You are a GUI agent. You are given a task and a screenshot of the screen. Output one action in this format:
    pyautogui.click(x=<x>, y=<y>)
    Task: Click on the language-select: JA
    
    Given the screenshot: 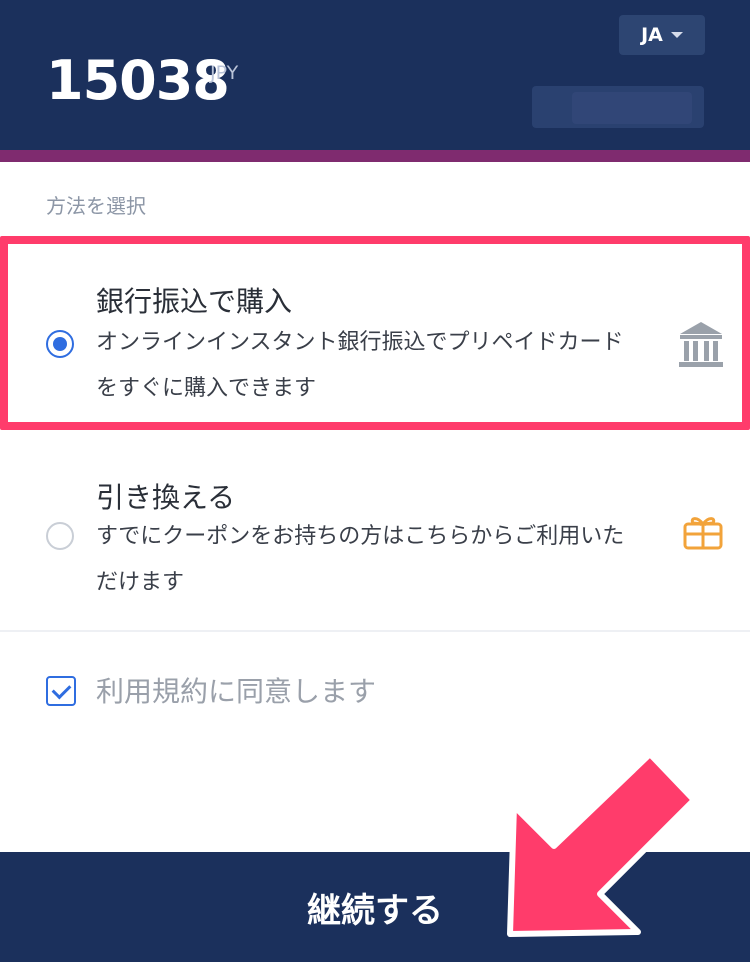 What is the action you would take?
    pyautogui.click(x=662, y=35)
    